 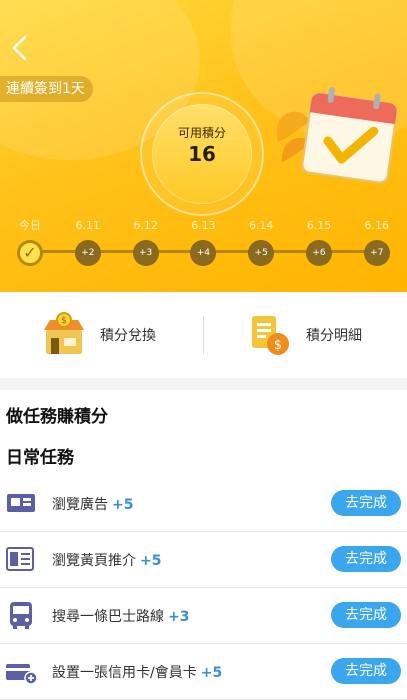 I want to click on checkin-reward: +5, so click(x=261, y=253).